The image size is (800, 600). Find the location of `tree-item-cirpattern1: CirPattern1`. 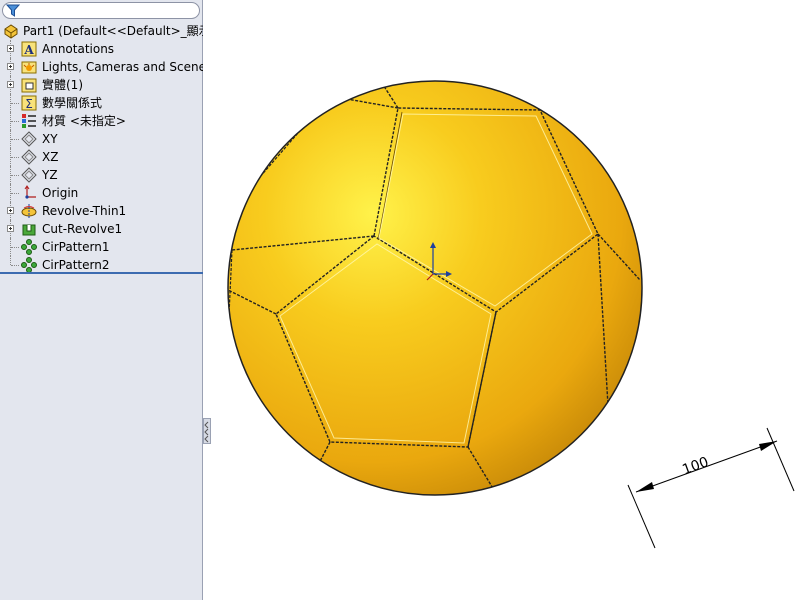

tree-item-cirpattern1: CirPattern1 is located at coordinates (101, 247).